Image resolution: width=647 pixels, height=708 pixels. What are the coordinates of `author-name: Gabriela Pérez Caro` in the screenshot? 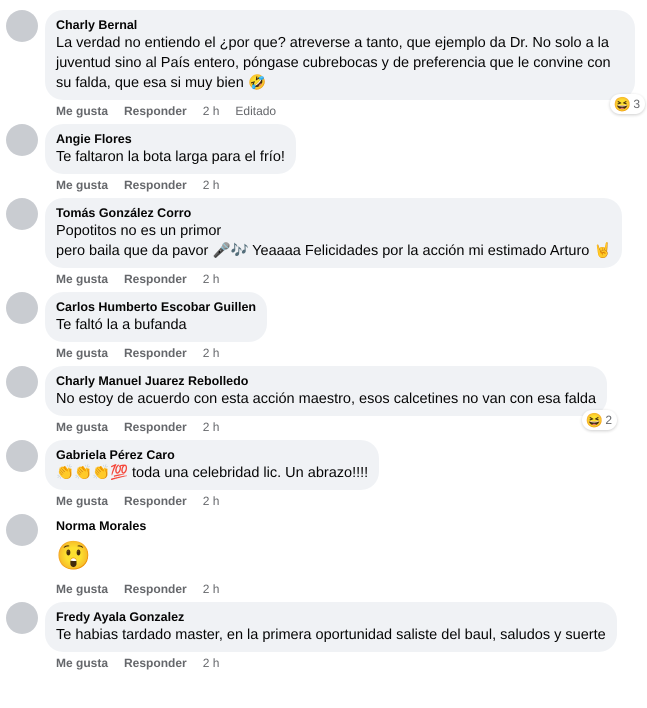 It's located at (212, 455).